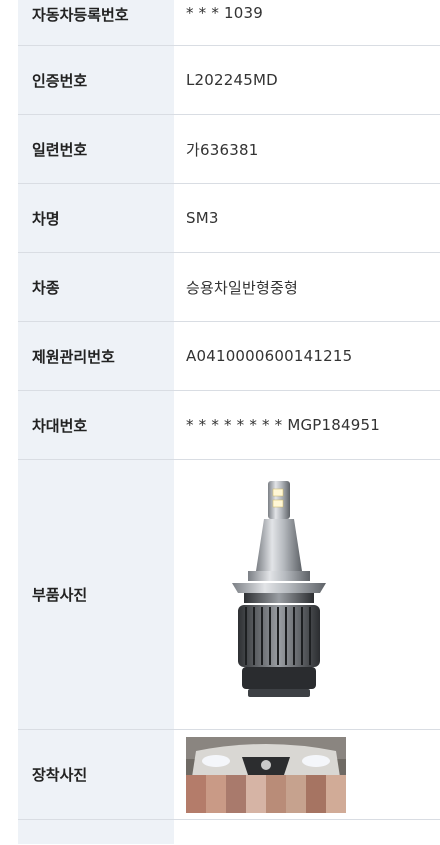 This screenshot has width=440, height=845. I want to click on row-mount-photo: 장착사진, so click(220, 775).